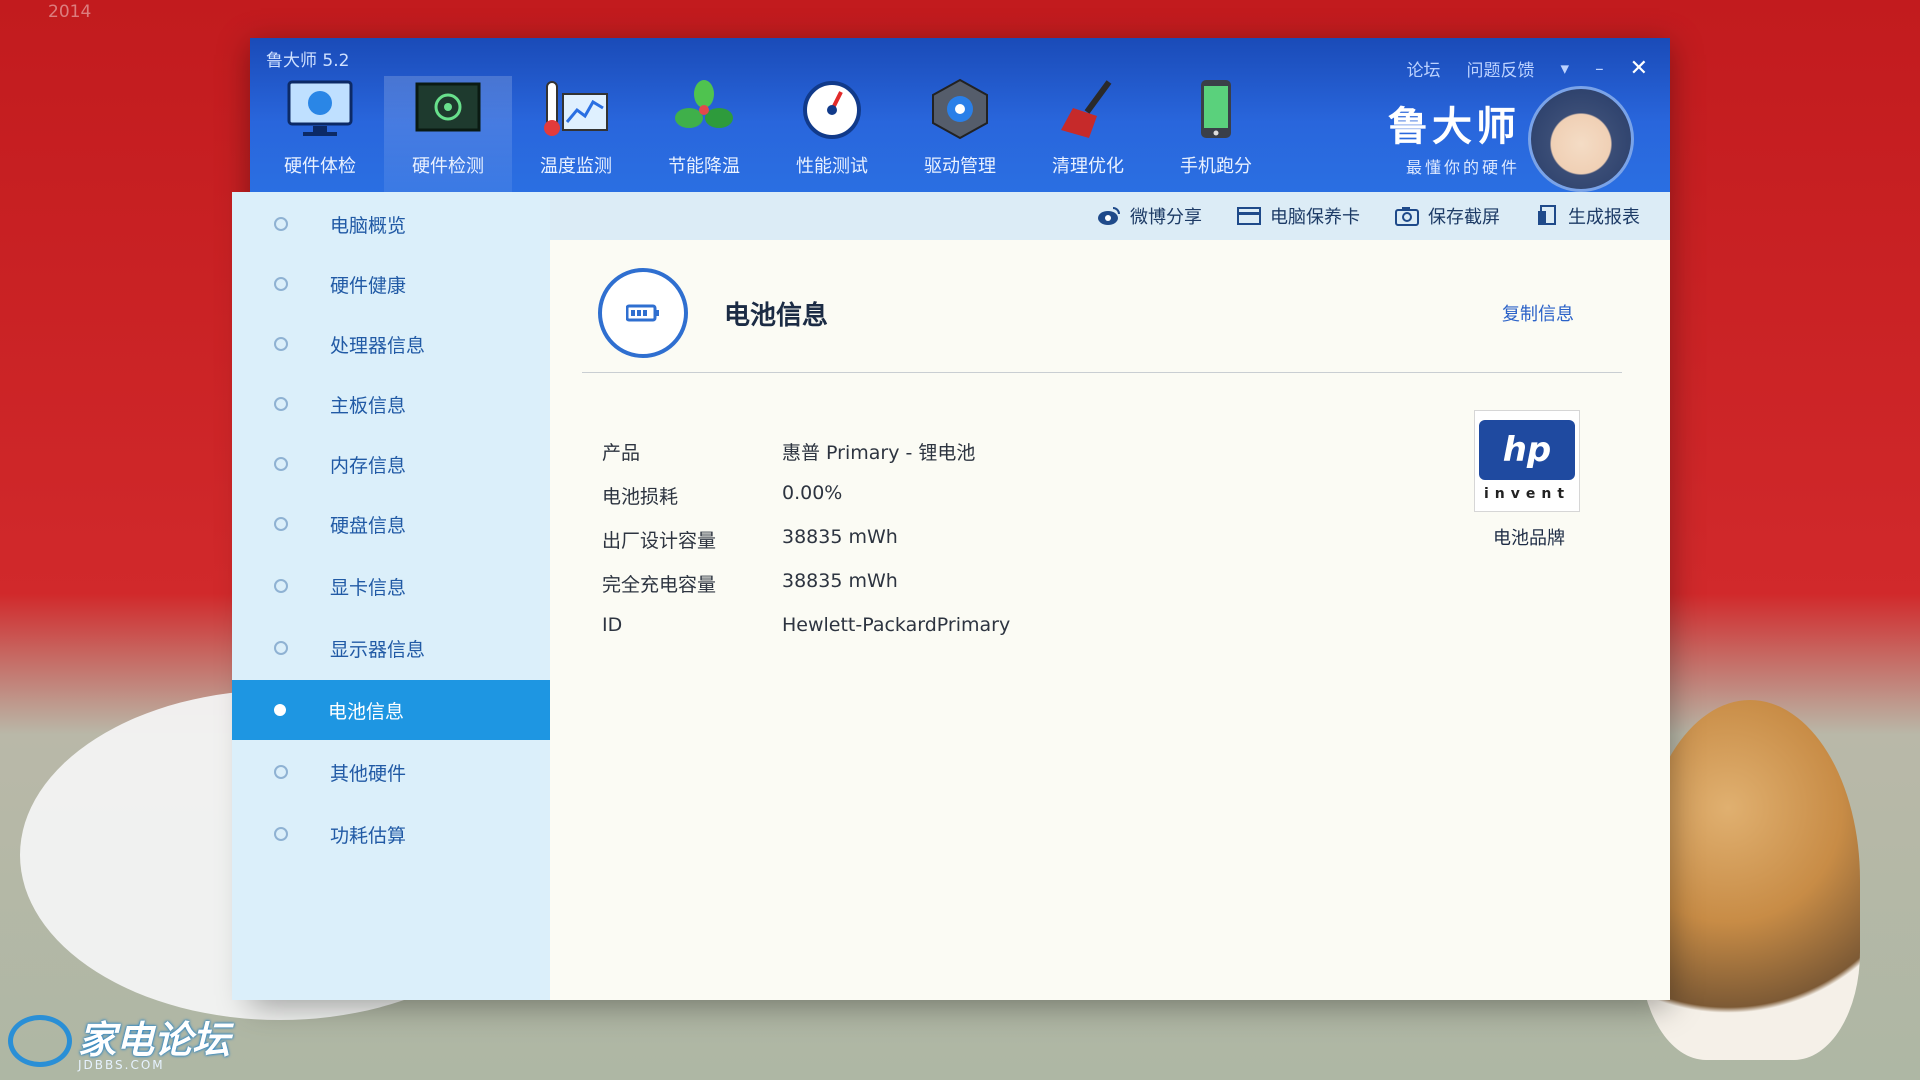 Image resolution: width=1920 pixels, height=1080 pixels. I want to click on tool-label: 清理优化, so click(1088, 166).